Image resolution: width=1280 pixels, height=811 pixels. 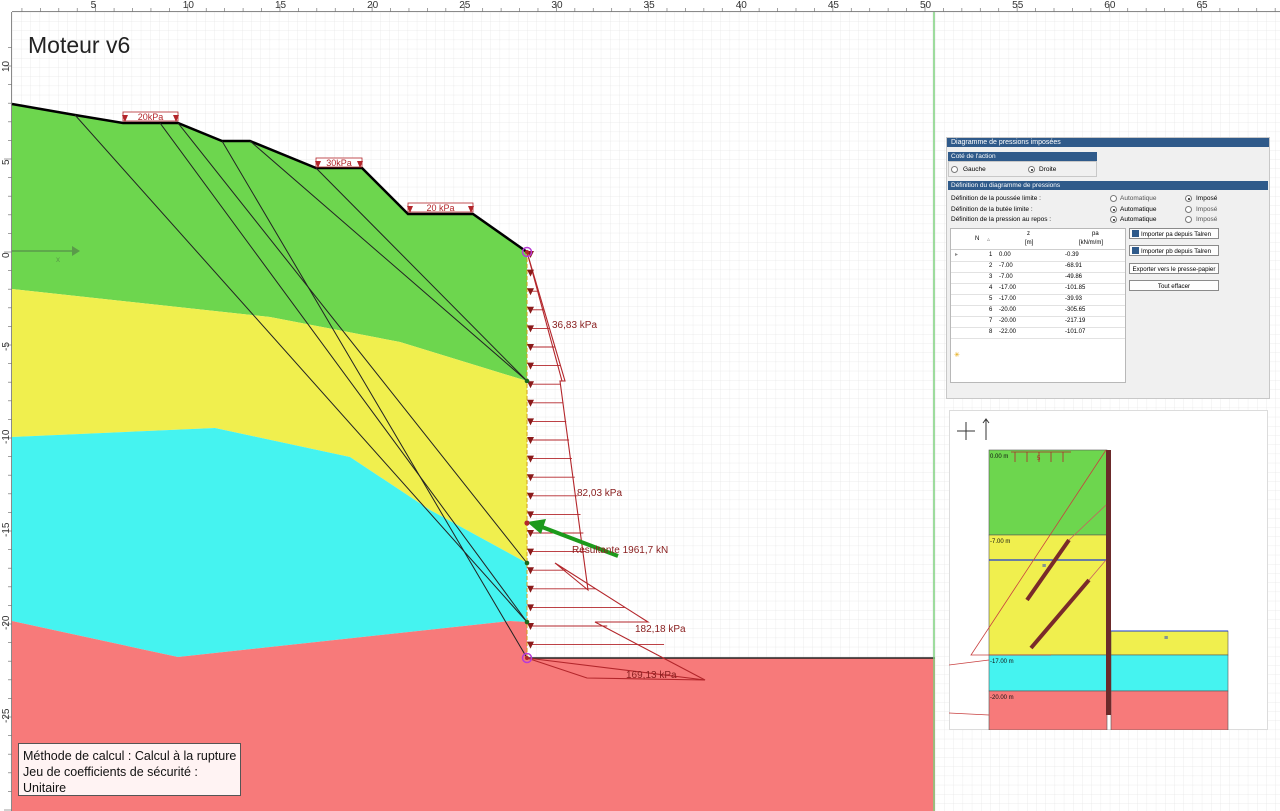 I want to click on surface-load-label: 30kPa, so click(x=339, y=163).